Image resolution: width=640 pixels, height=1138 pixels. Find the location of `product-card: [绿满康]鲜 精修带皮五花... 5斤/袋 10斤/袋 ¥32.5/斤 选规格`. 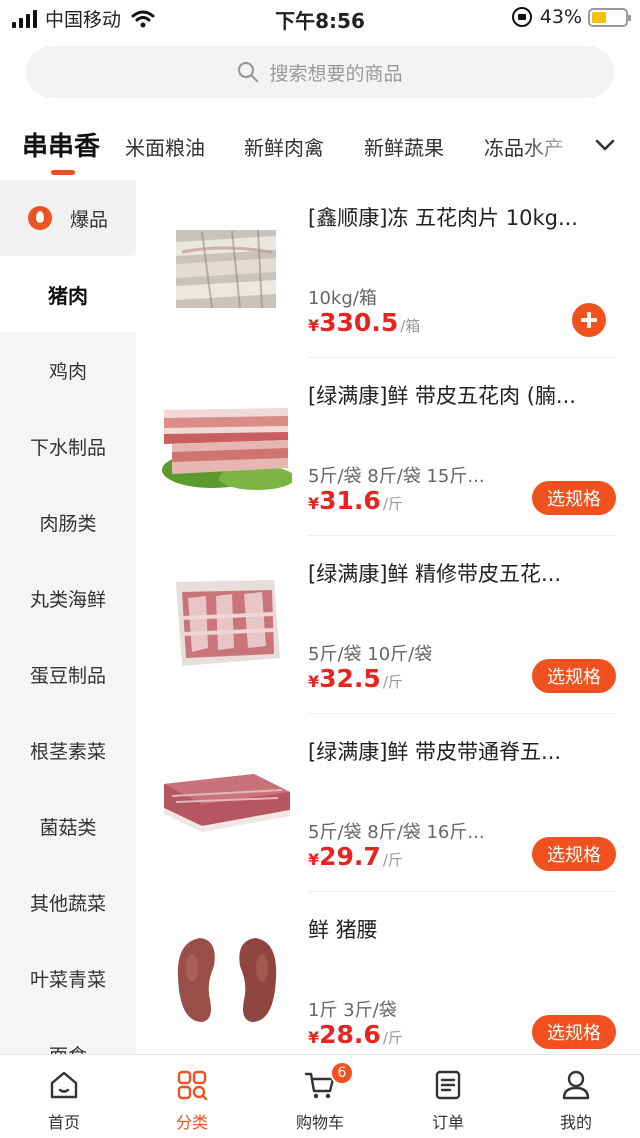

product-card: [绿满康]鲜 精修带皮五花... 5斤/袋 10斤/袋 ¥32.5/斤 选规格 is located at coordinates (388, 625).